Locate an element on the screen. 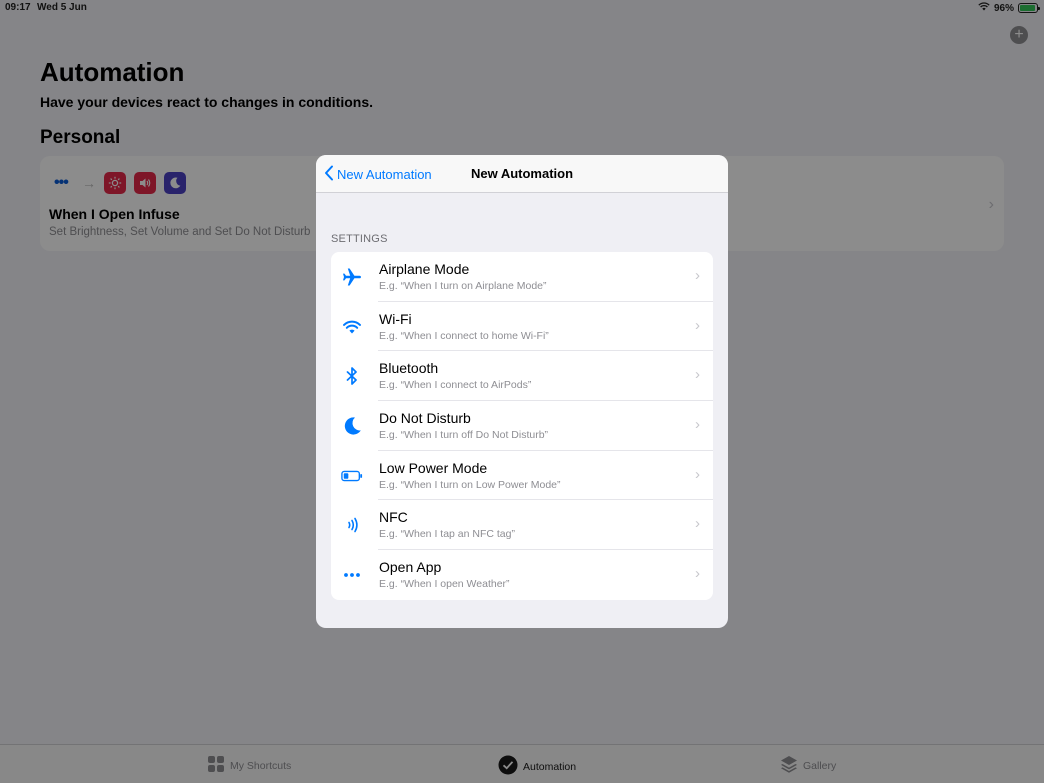 The width and height of the screenshot is (1044, 783). row-subtitle: E.g. “When I connect to home Wi-Fi” is located at coordinates (464, 335).